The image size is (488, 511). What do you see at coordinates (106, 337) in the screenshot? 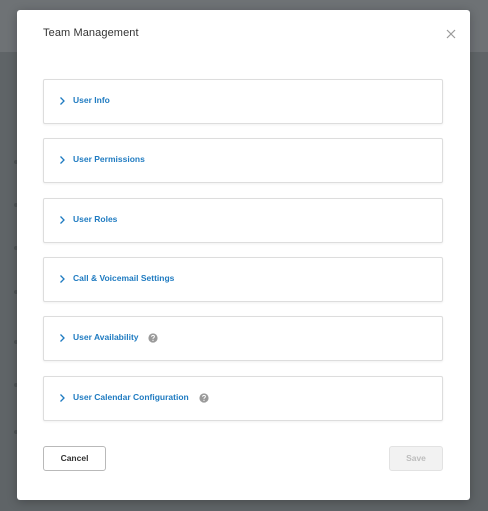
I see `section-label: User Availability` at bounding box center [106, 337].